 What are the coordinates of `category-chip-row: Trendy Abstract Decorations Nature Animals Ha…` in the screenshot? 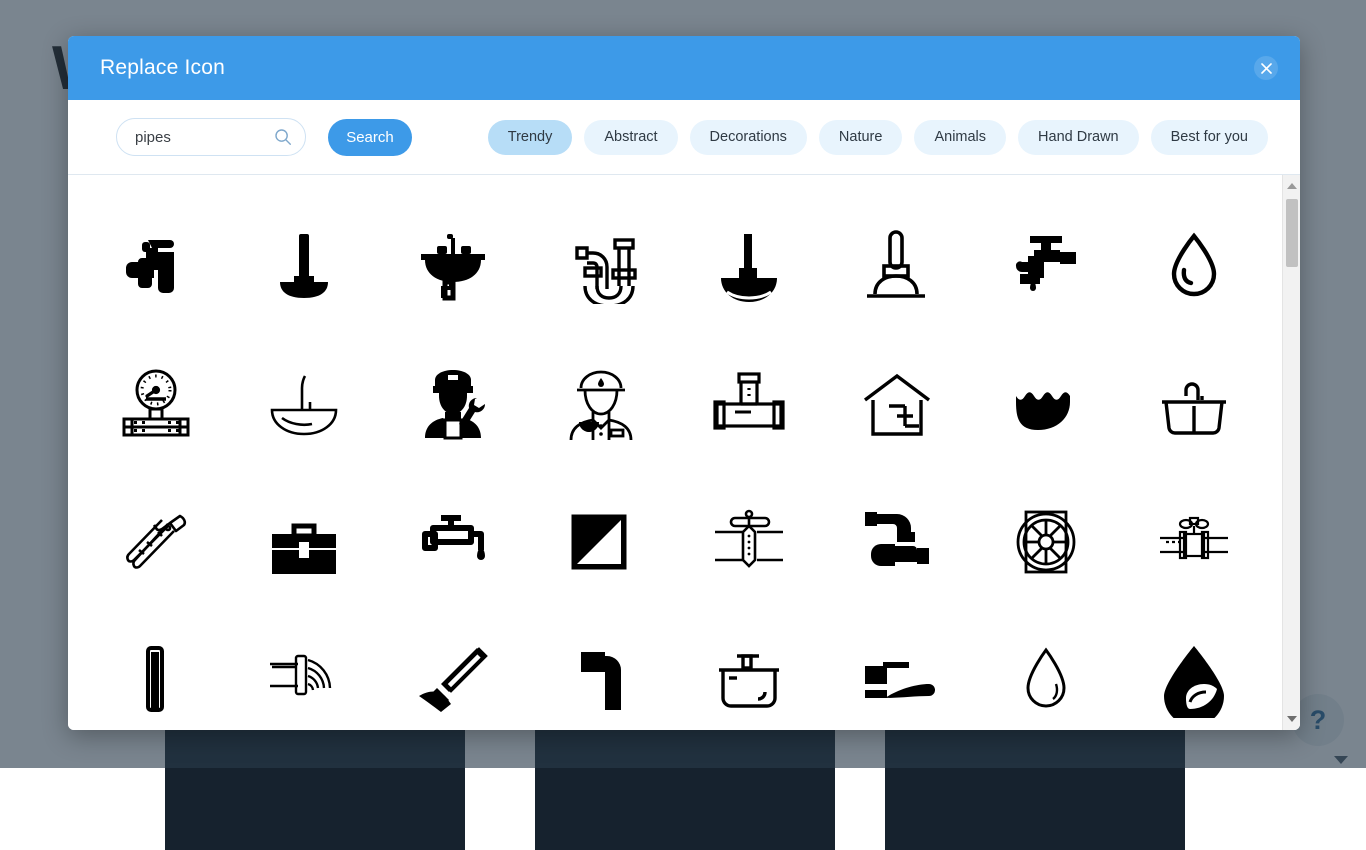 It's located at (878, 137).